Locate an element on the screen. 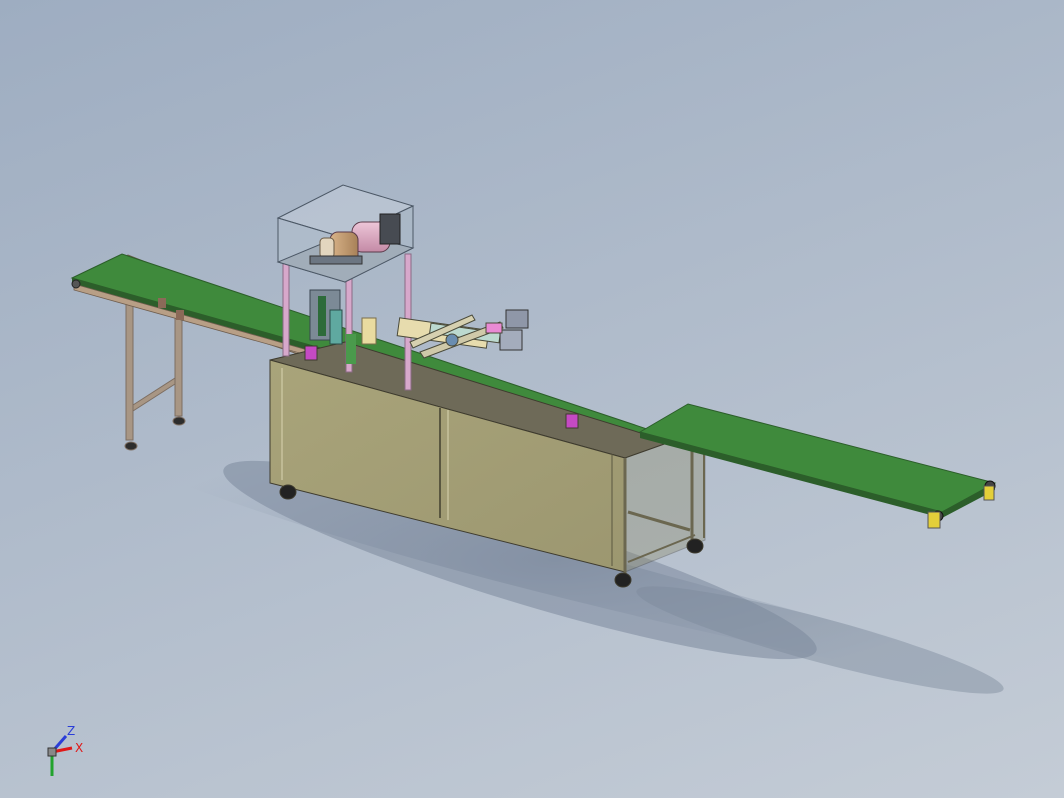  pneumatic-cylinder-arm is located at coordinates (462, 334).